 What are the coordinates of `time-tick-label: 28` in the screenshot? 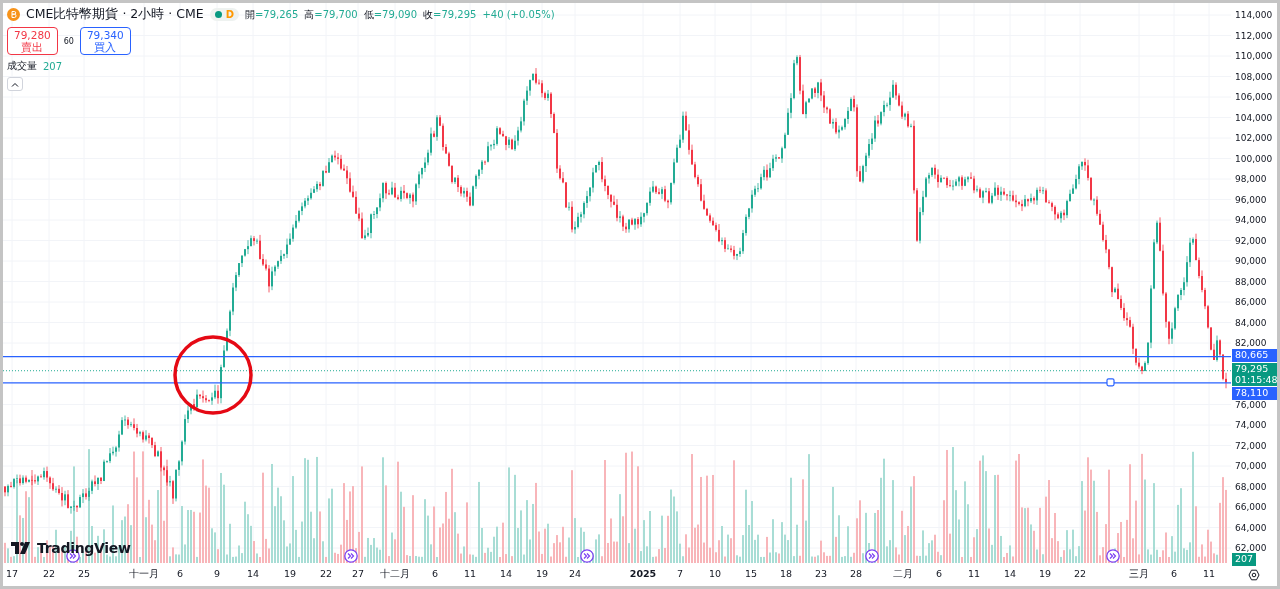 It's located at (856, 573).